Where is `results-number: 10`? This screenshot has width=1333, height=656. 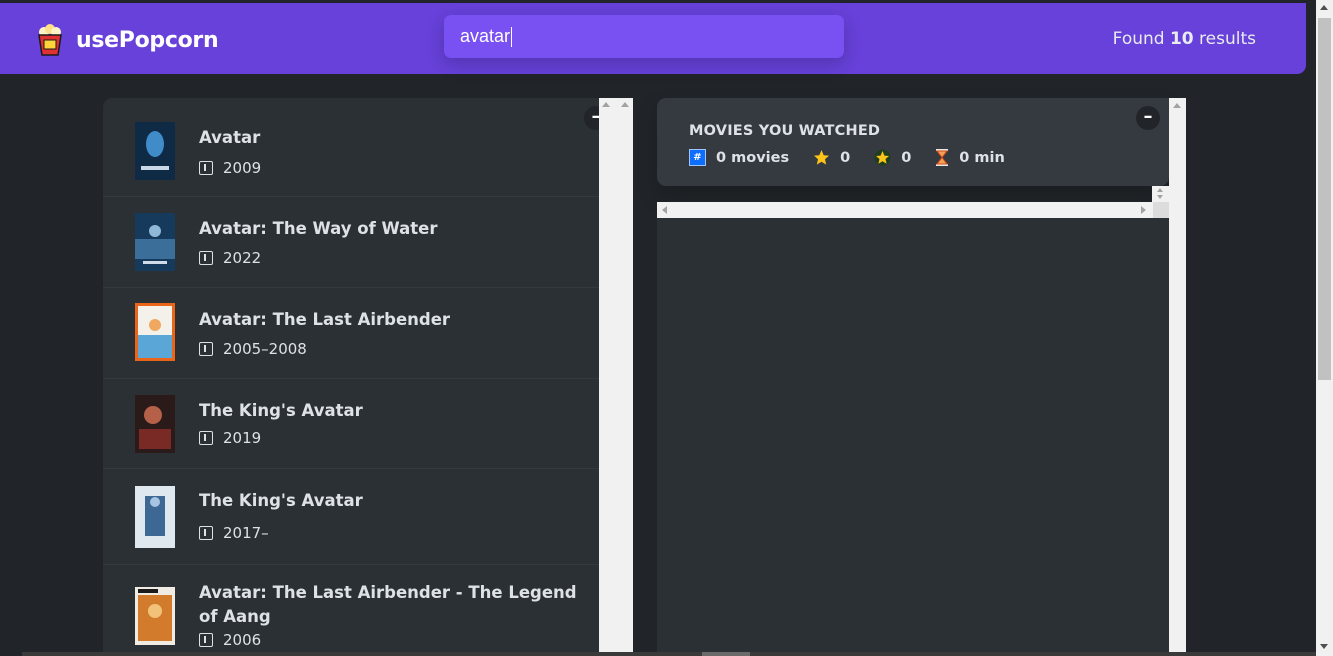
results-number: 10 is located at coordinates (1181, 39).